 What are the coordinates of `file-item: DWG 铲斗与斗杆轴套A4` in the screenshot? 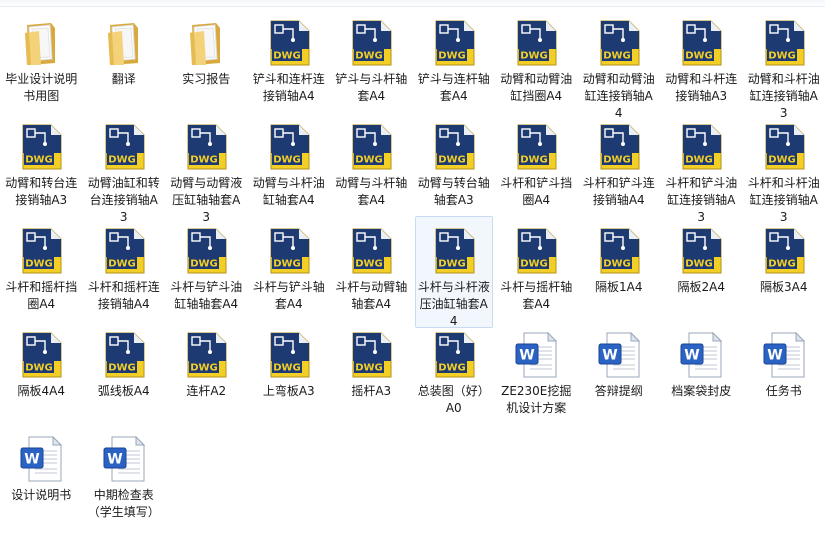 It's located at (371, 57).